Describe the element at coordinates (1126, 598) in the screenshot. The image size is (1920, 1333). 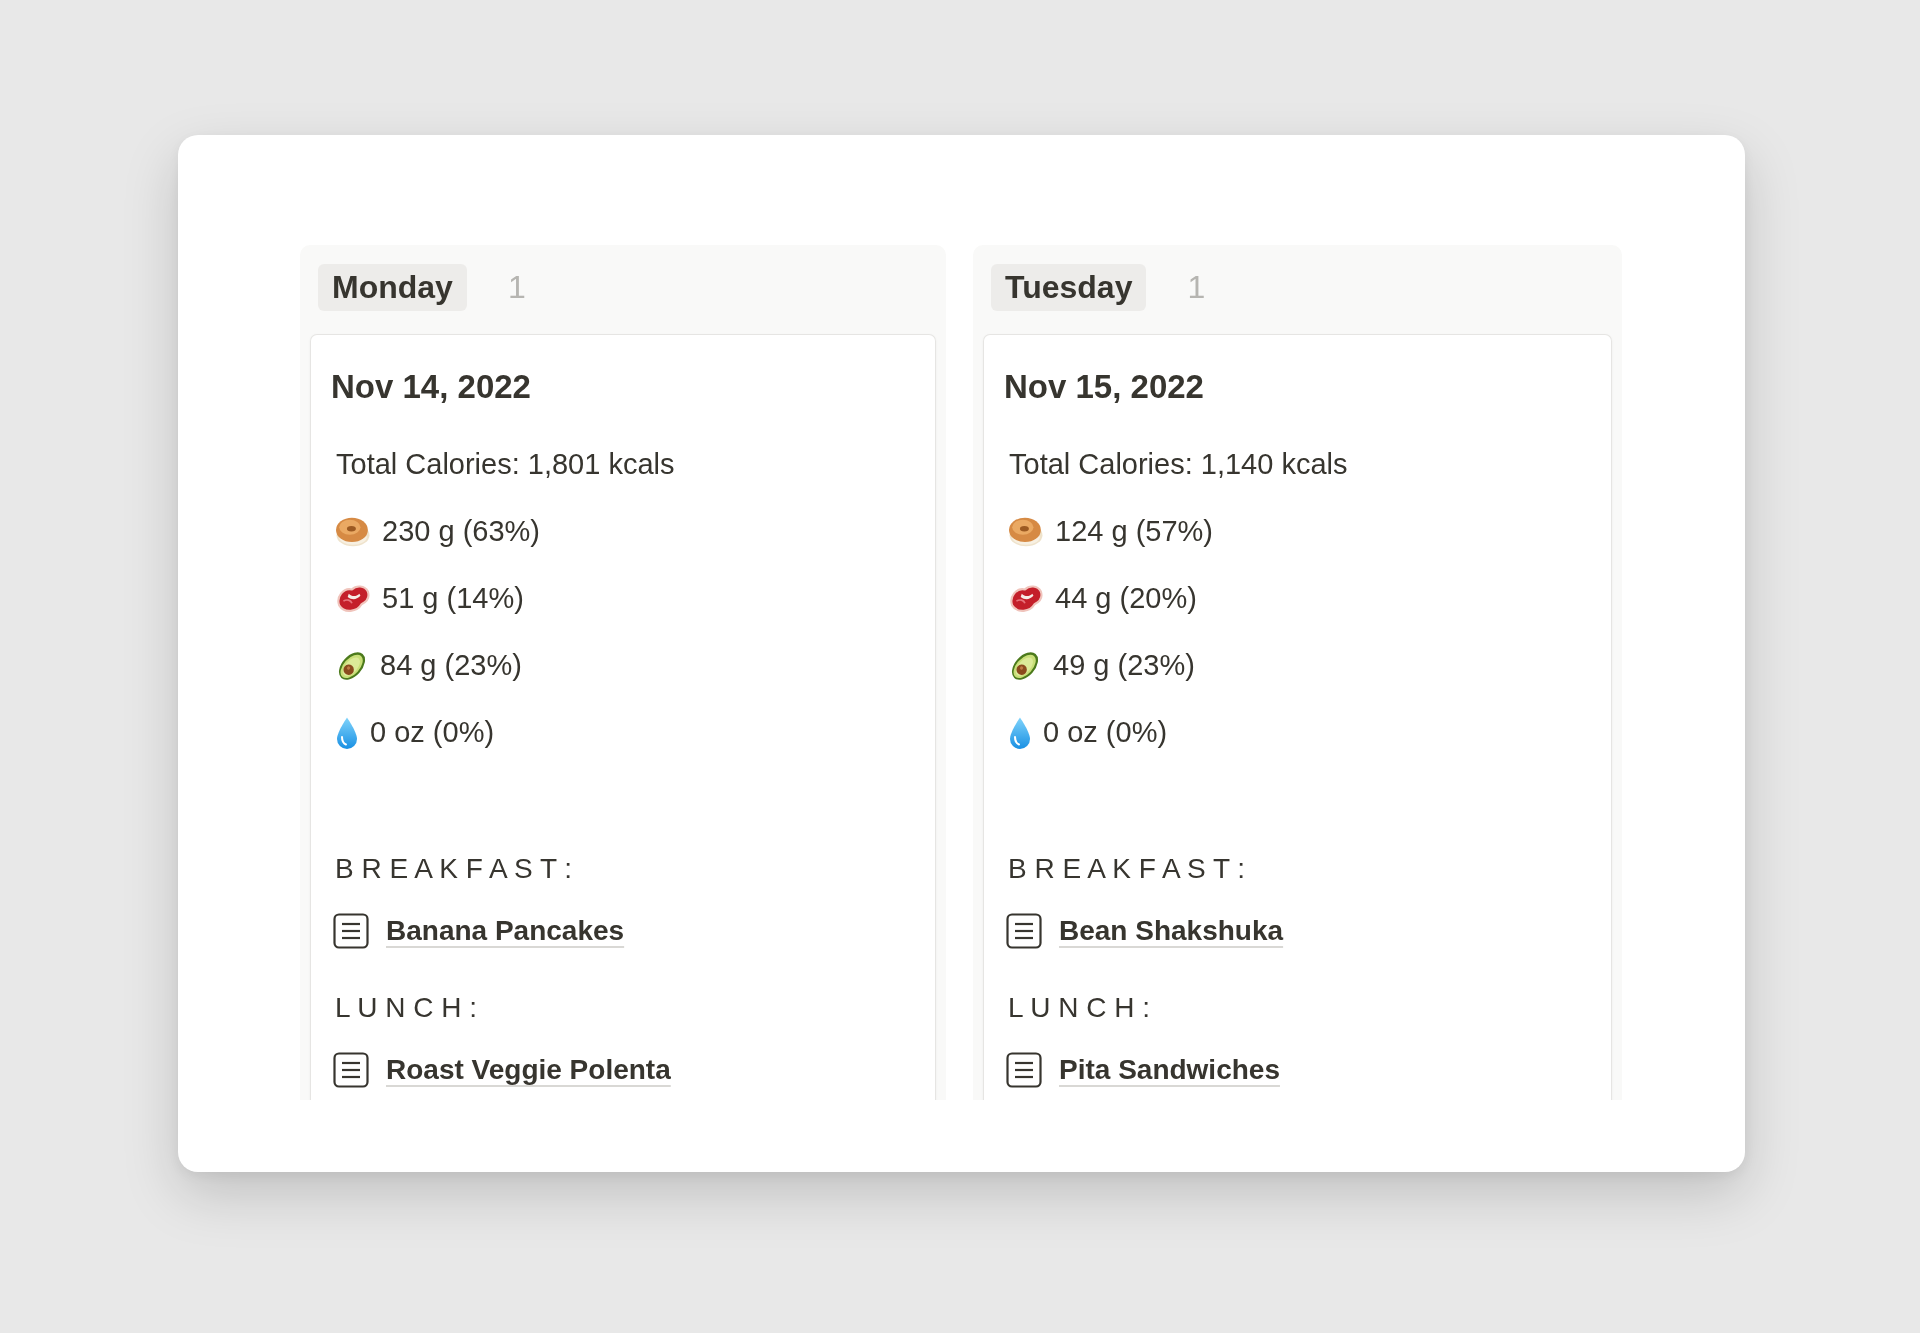
I see `macro-value: 44 g (20%)` at that location.